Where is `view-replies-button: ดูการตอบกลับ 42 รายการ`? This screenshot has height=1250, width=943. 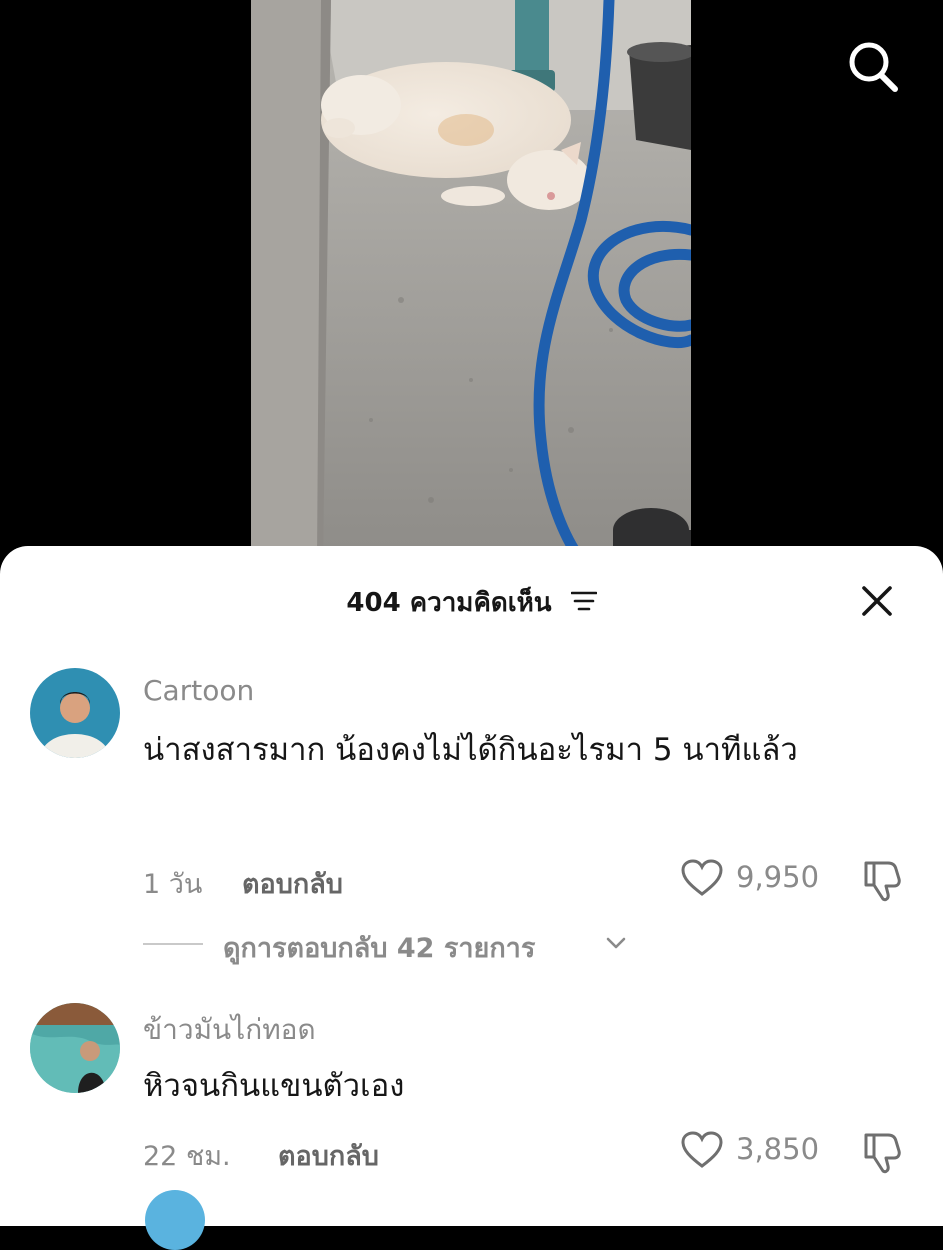 view-replies-button: ดูการตอบกลับ 42 รายการ is located at coordinates (403, 946).